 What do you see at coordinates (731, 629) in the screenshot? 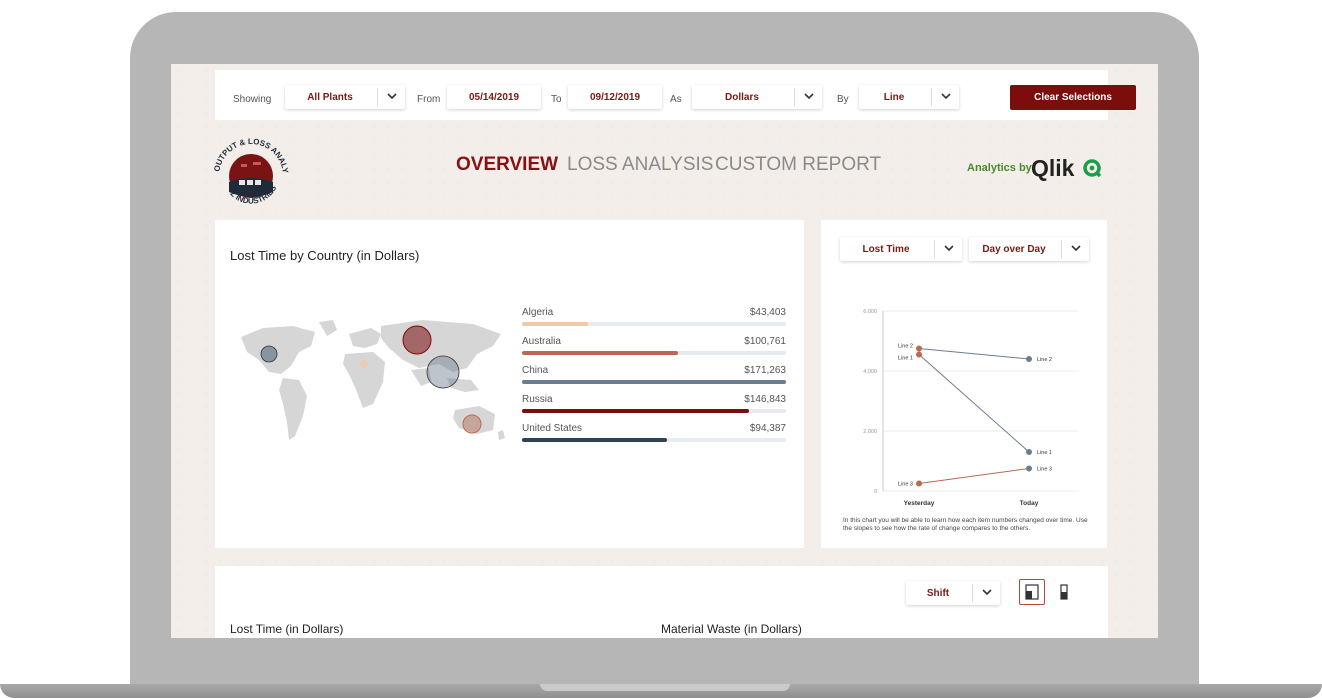
I see `material-waste-title: Material Waste (in Dollars)` at bounding box center [731, 629].